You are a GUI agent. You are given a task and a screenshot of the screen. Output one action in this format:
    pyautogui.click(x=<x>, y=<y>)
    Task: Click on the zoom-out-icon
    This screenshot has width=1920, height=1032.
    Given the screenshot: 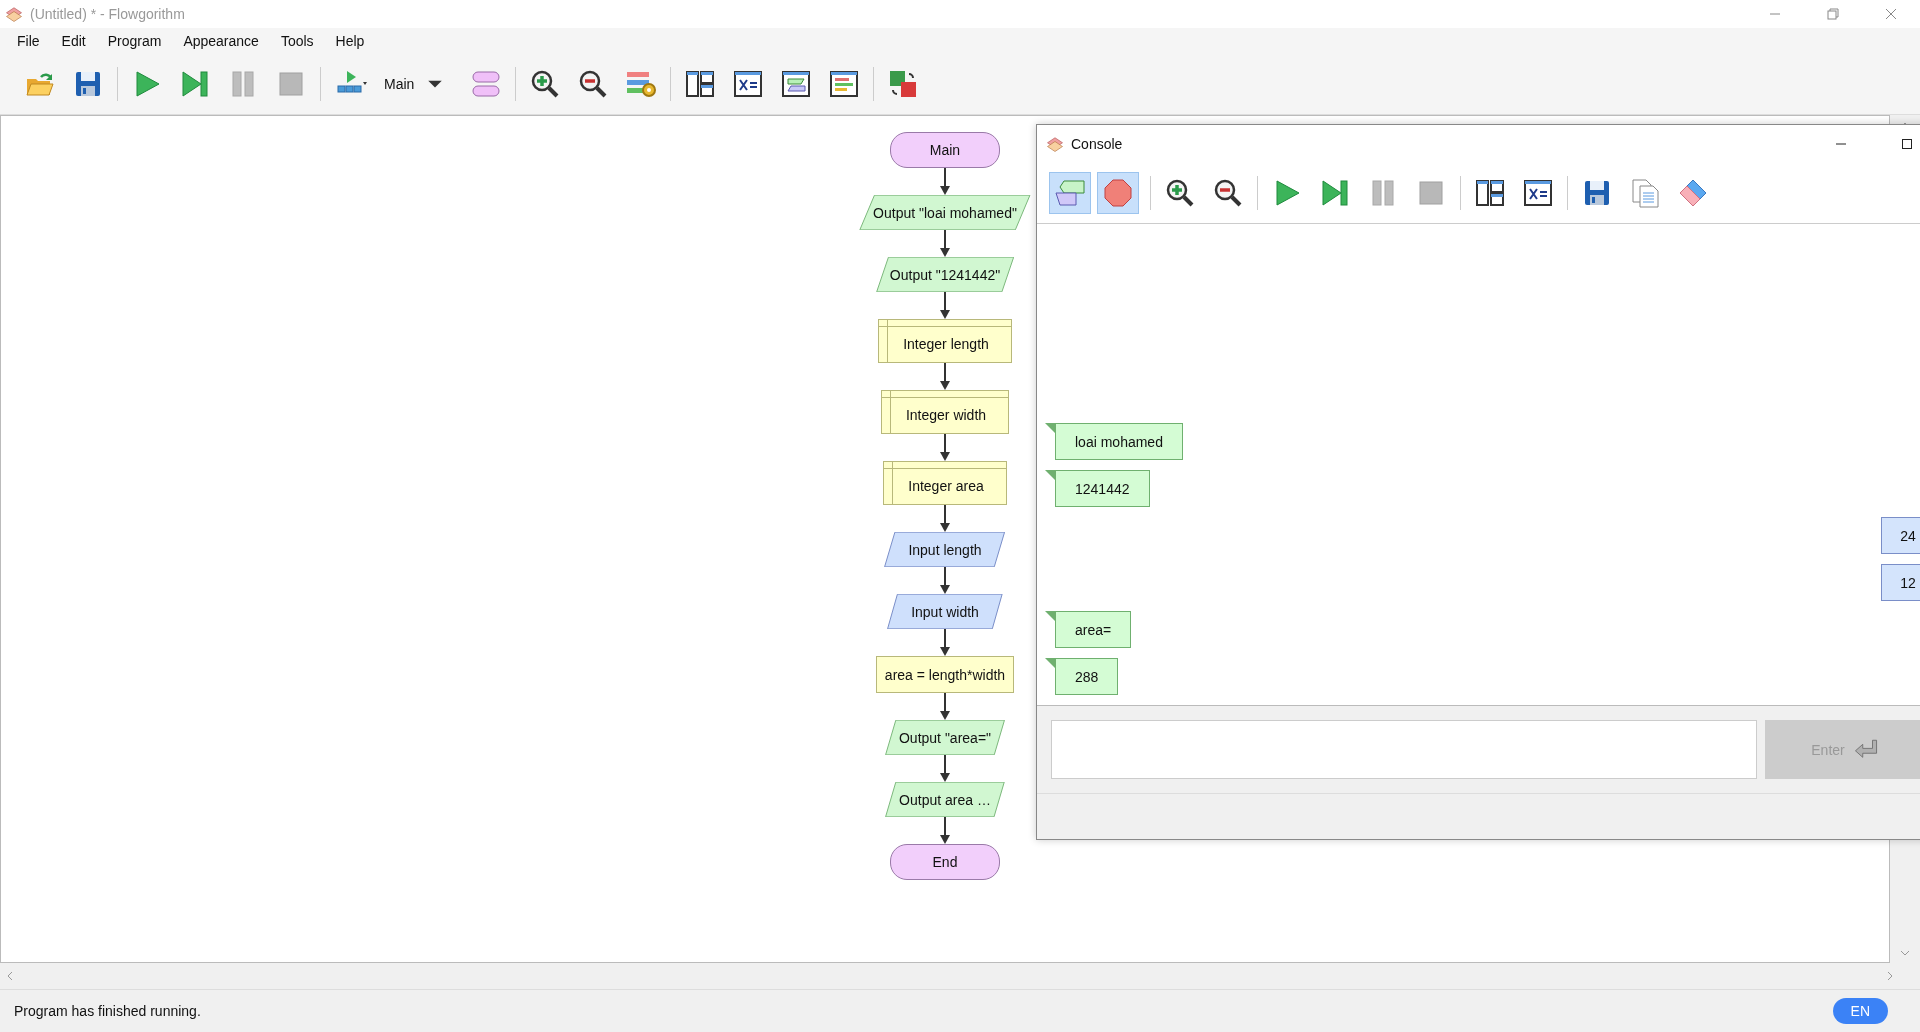 What is the action you would take?
    pyautogui.click(x=1228, y=193)
    